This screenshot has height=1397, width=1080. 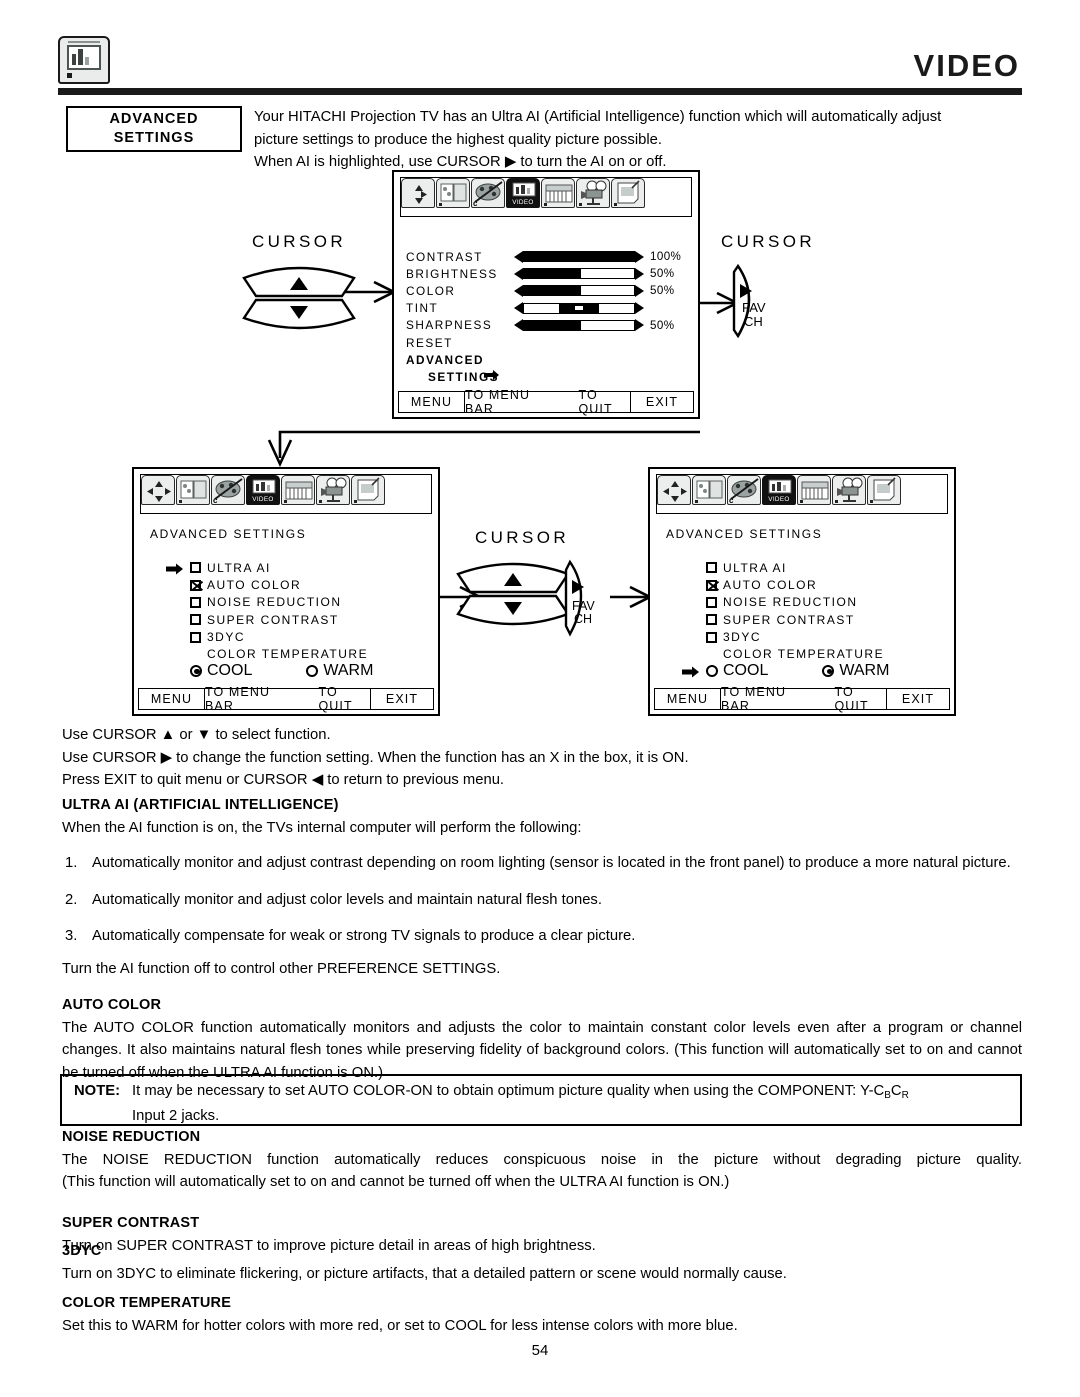 I want to click on note-text-2: Input 2 jacks., so click(x=176, y=1116).